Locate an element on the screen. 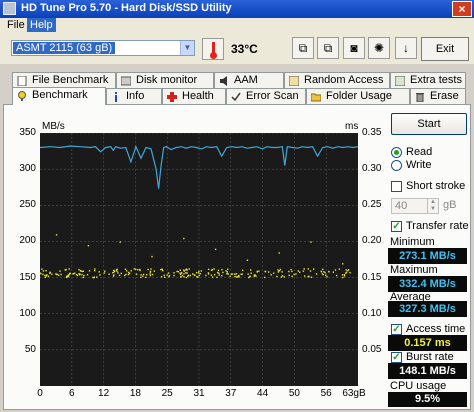 Image resolution: width=474 pixels, height=412 pixels. tab-aam: AAM is located at coordinates (249, 80).